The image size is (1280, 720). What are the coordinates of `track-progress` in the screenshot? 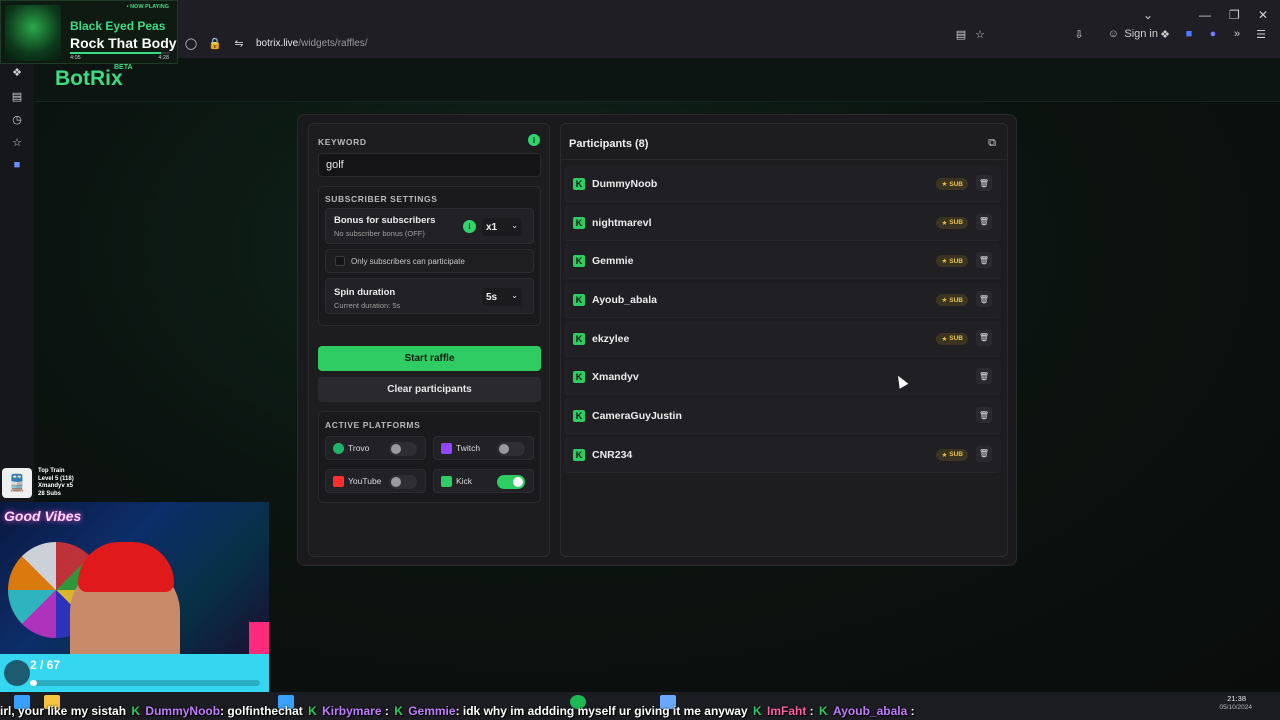 It's located at (120, 53).